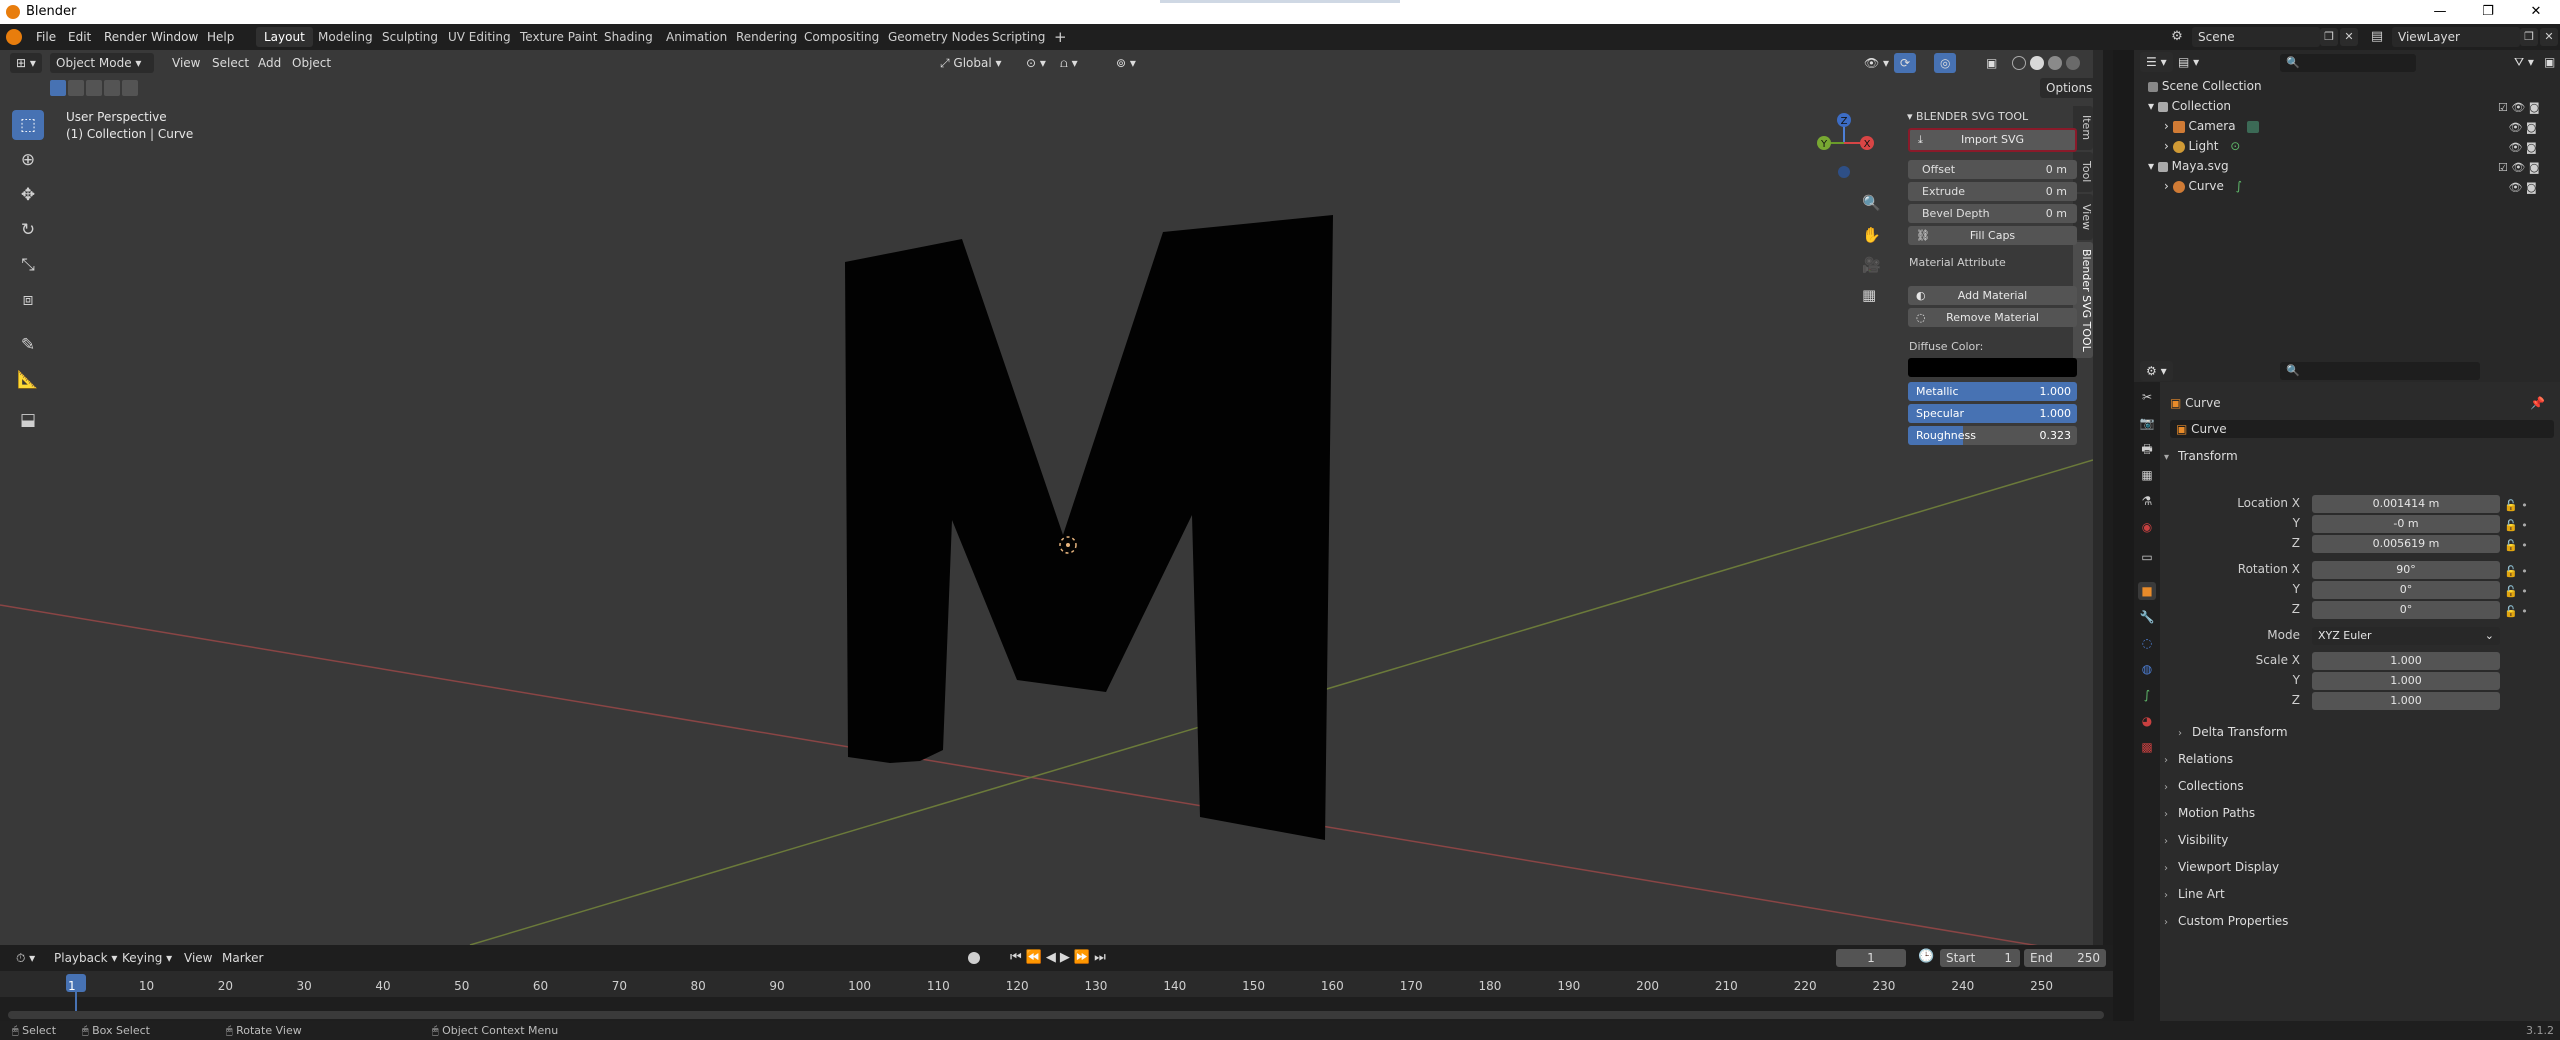  Describe the element at coordinates (46, 37) in the screenshot. I see `menu-file: File` at that location.